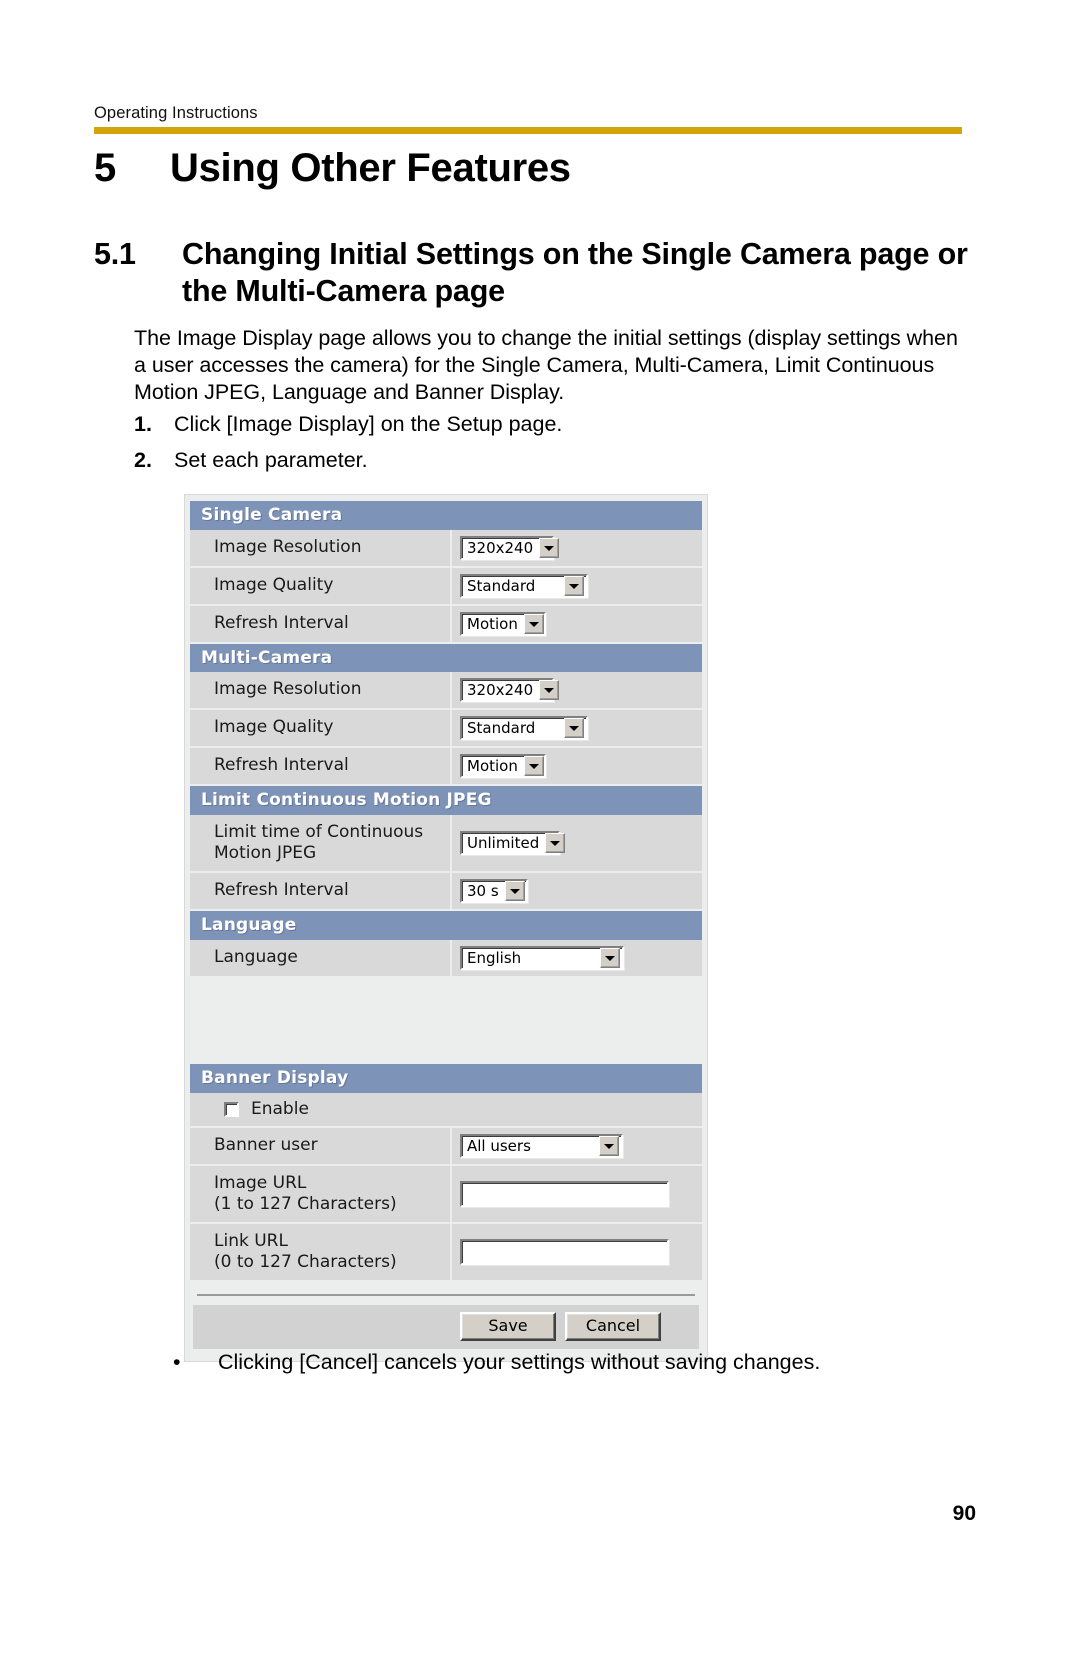 This screenshot has height=1669, width=1080. Describe the element at coordinates (105, 168) in the screenshot. I see `chapter-number: 5` at that location.